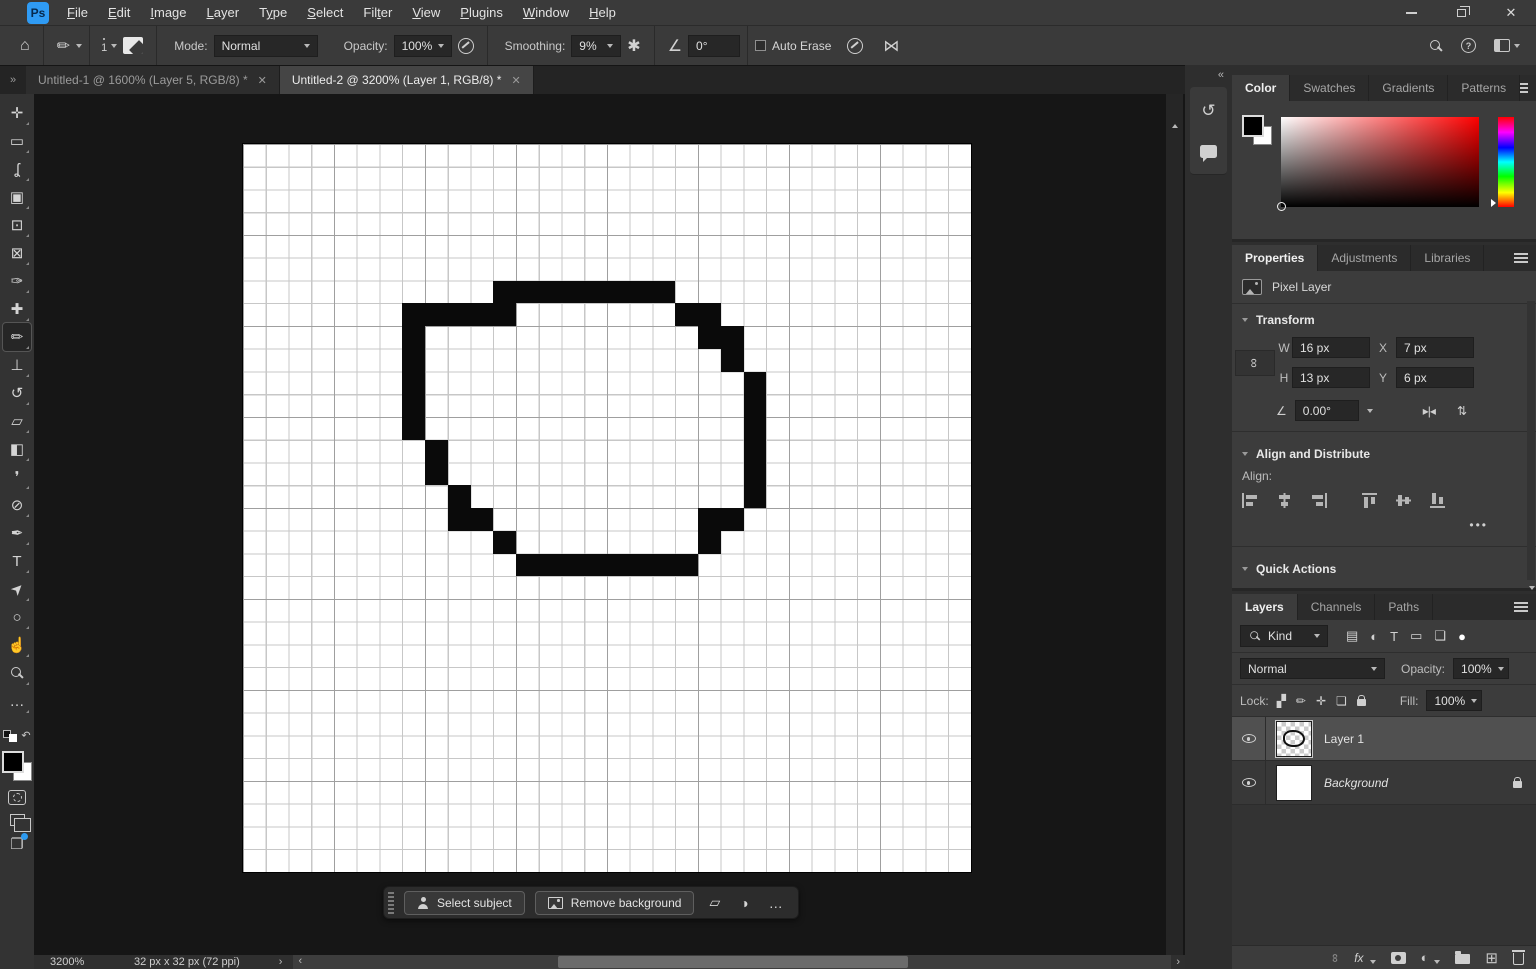 This screenshot has width=1536, height=969. I want to click on align-top-icon, so click(1370, 500).